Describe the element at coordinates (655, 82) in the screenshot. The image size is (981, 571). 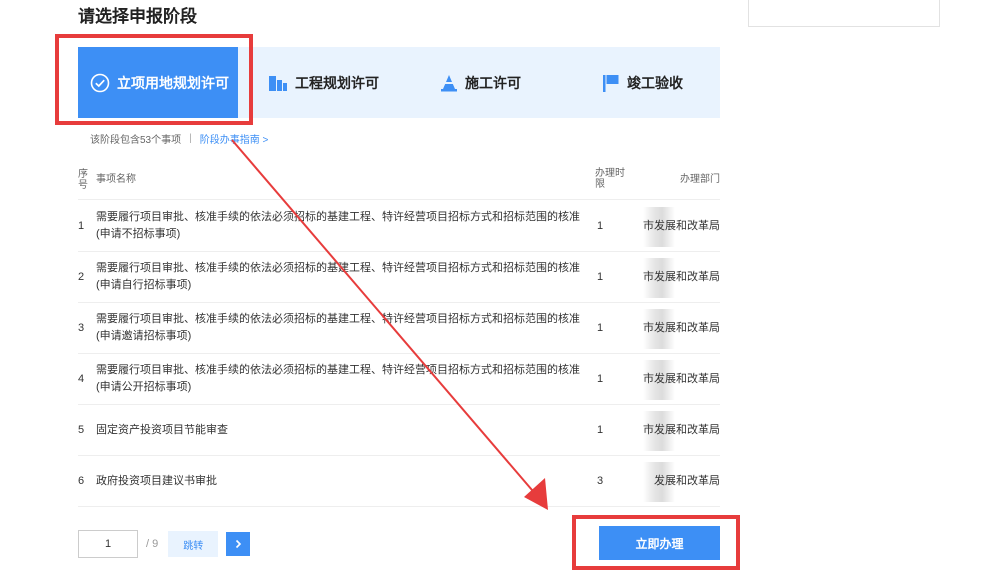
I see `tab-stage-4-label: 竣工验收` at that location.